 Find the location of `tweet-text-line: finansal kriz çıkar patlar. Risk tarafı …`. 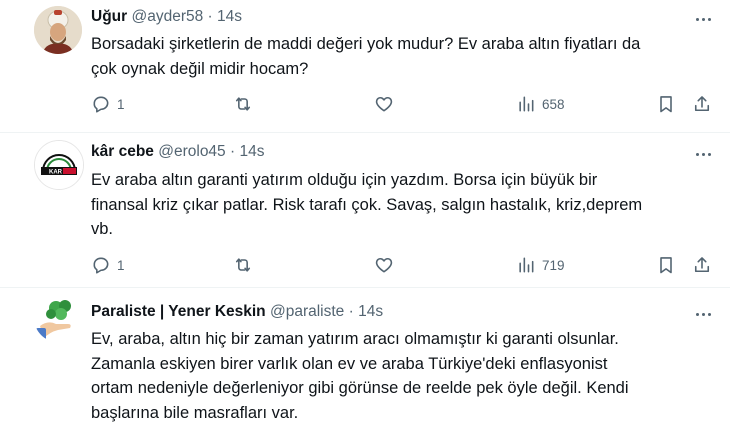

tweet-text-line: finansal kriz çıkar patlar. Risk tarafı … is located at coordinates (406, 205).